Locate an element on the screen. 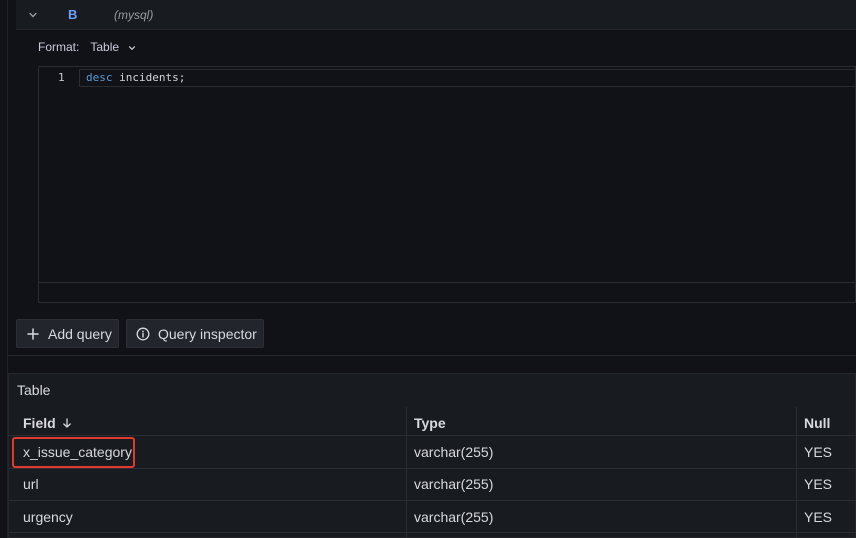  column-header-field: Field is located at coordinates (48, 423).